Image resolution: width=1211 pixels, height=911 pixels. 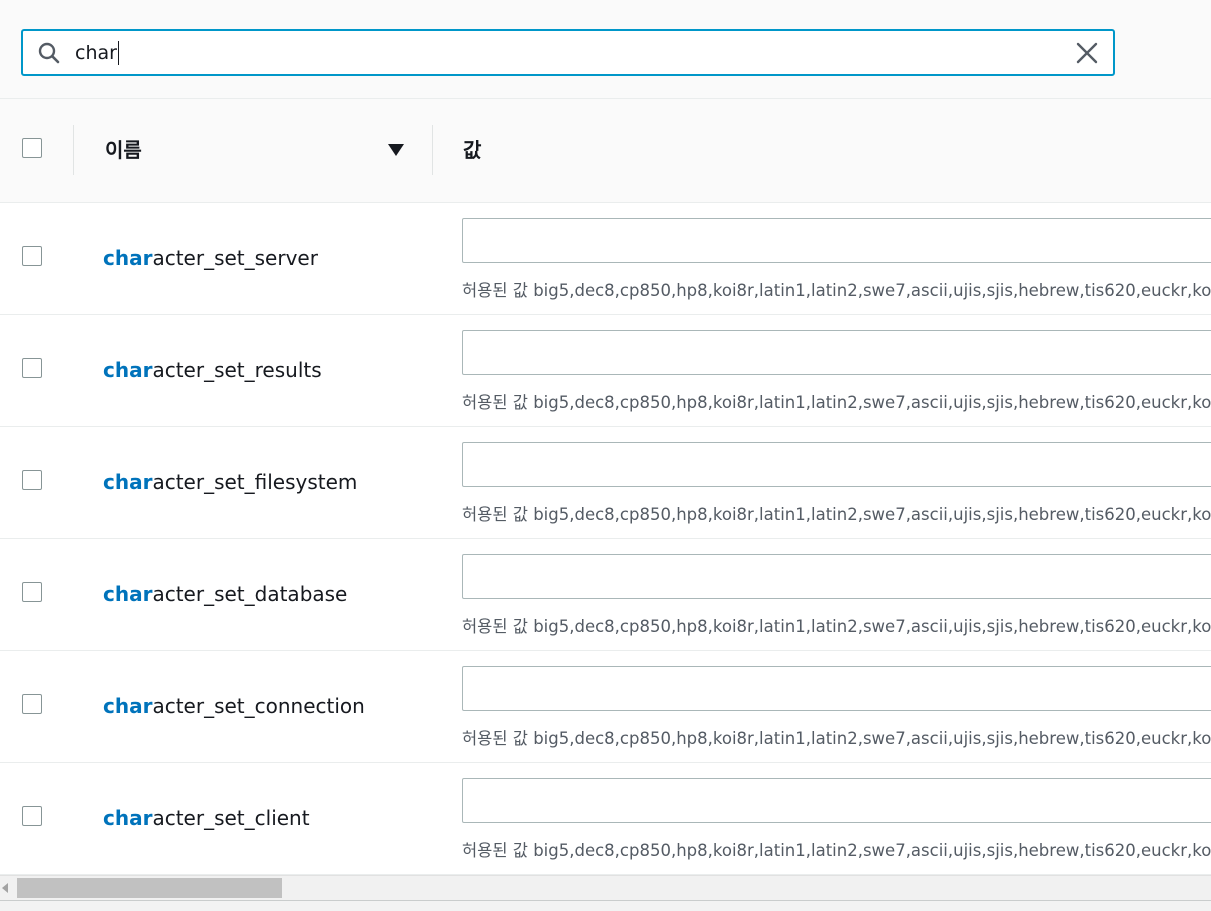 I want to click on parameter-name: character_set_database, so click(x=225, y=594).